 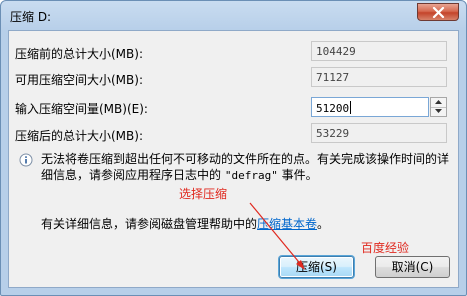 What do you see at coordinates (233, 16) in the screenshot?
I see `title-bar: 压缩 D:` at bounding box center [233, 16].